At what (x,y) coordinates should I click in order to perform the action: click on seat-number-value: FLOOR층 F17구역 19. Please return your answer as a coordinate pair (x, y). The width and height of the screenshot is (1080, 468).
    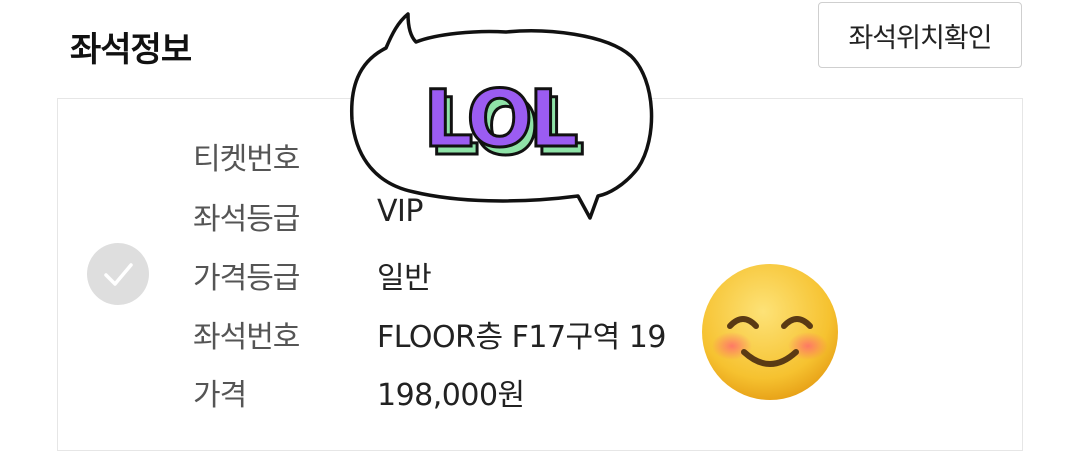
    Looking at the image, I should click on (521, 337).